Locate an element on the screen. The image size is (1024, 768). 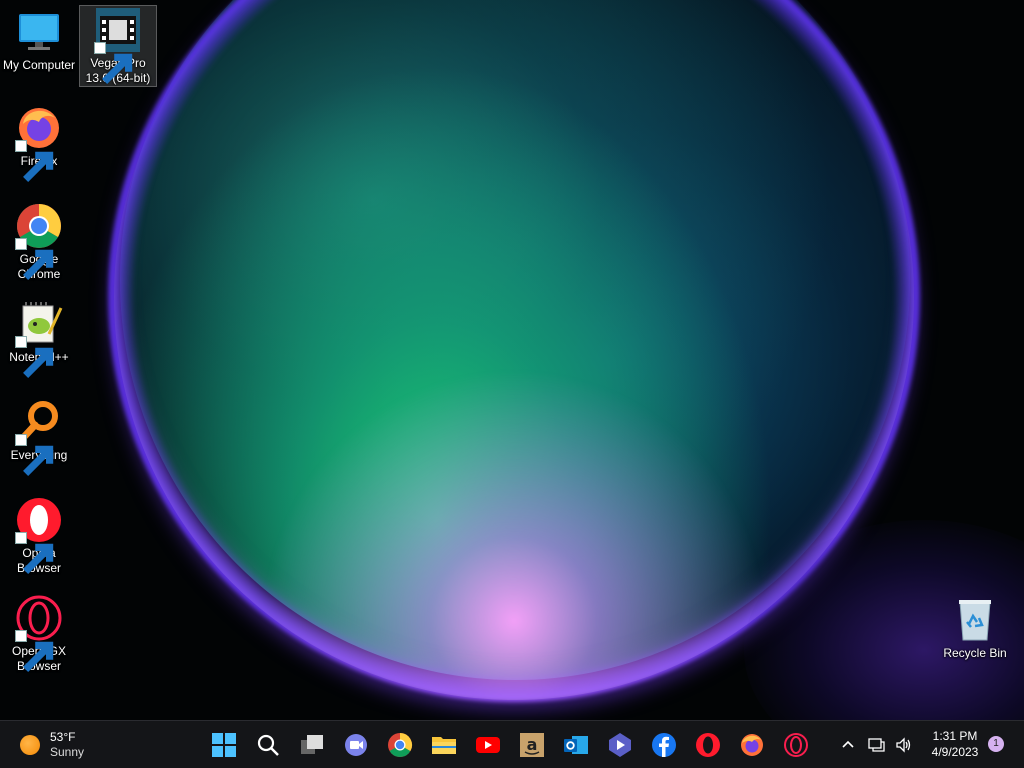
desktop-icon-label: Recycle Bin is located at coordinates (975, 653).